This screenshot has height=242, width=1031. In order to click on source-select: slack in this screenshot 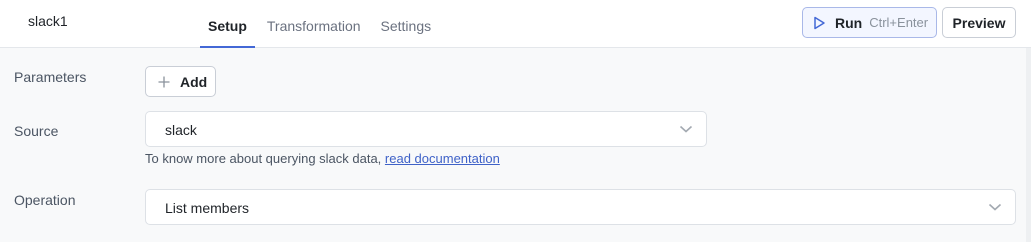, I will do `click(426, 129)`.